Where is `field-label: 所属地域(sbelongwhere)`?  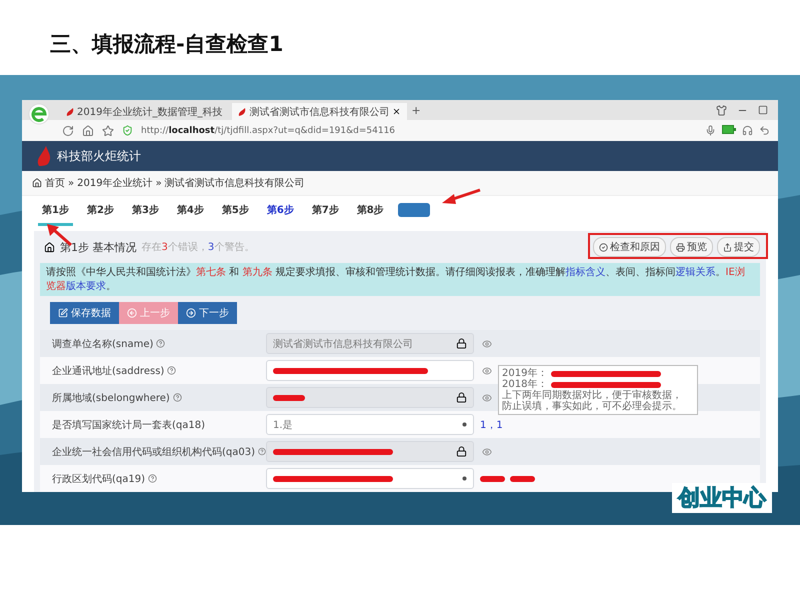
field-label: 所属地域(sbelongwhere) is located at coordinates (111, 398).